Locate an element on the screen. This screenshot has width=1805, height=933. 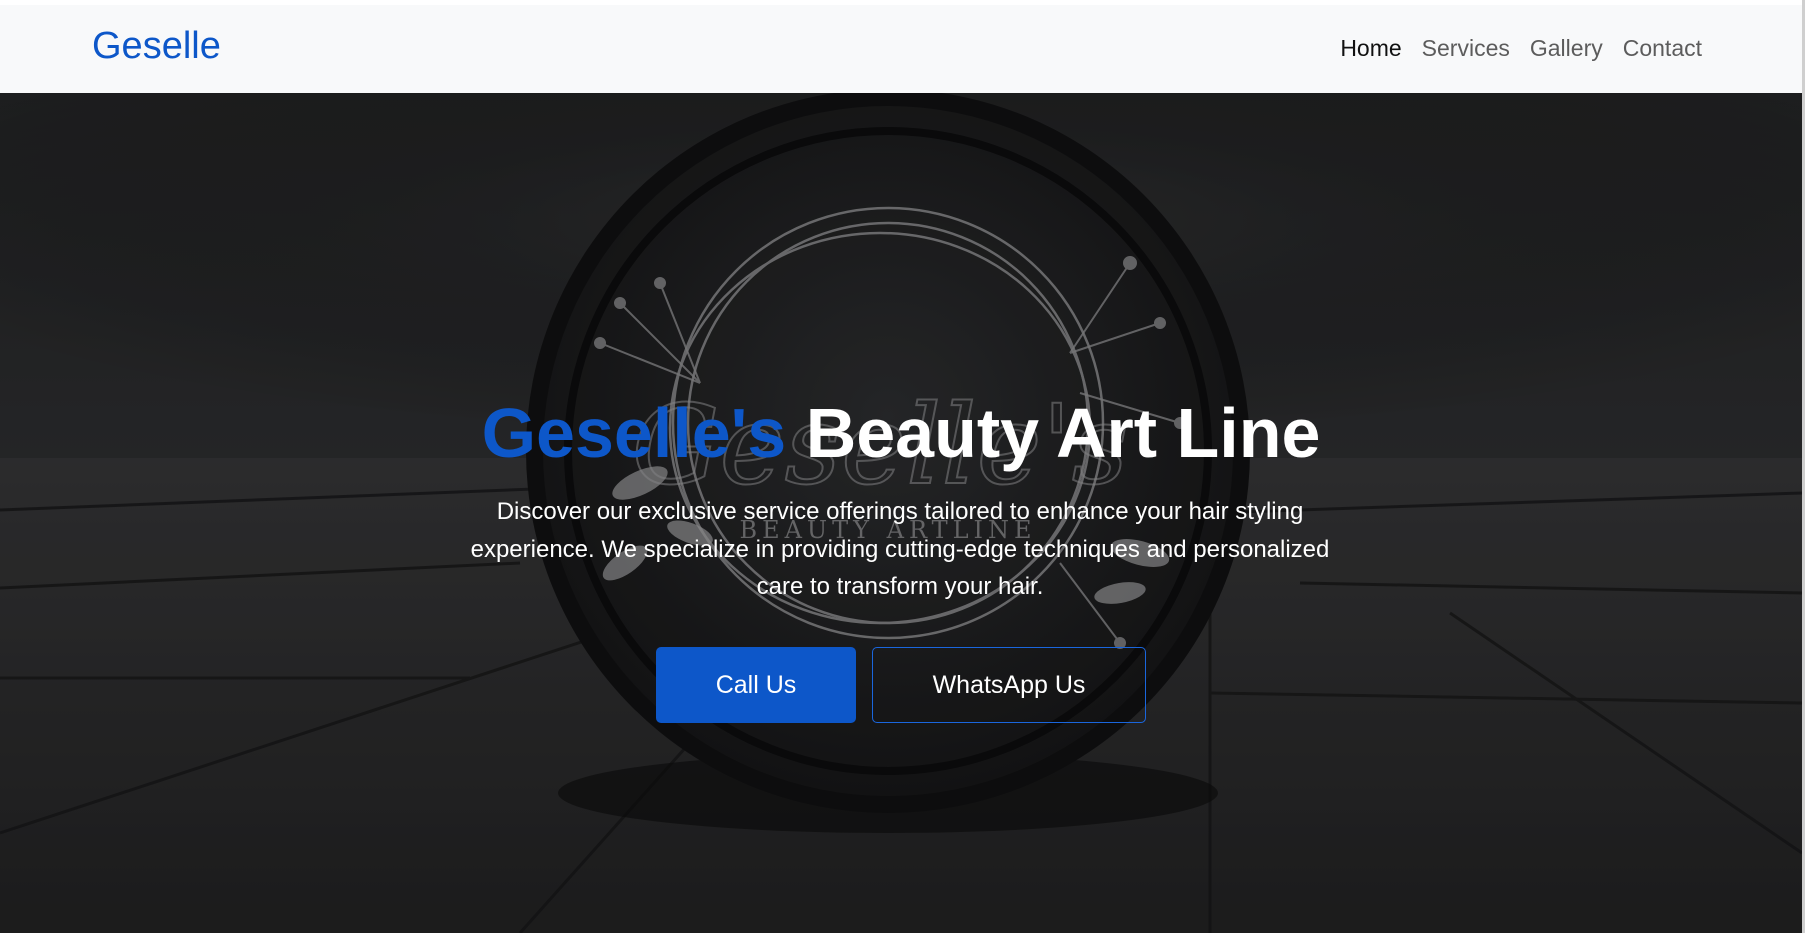
nav-link-contact: Contact is located at coordinates (1662, 48).